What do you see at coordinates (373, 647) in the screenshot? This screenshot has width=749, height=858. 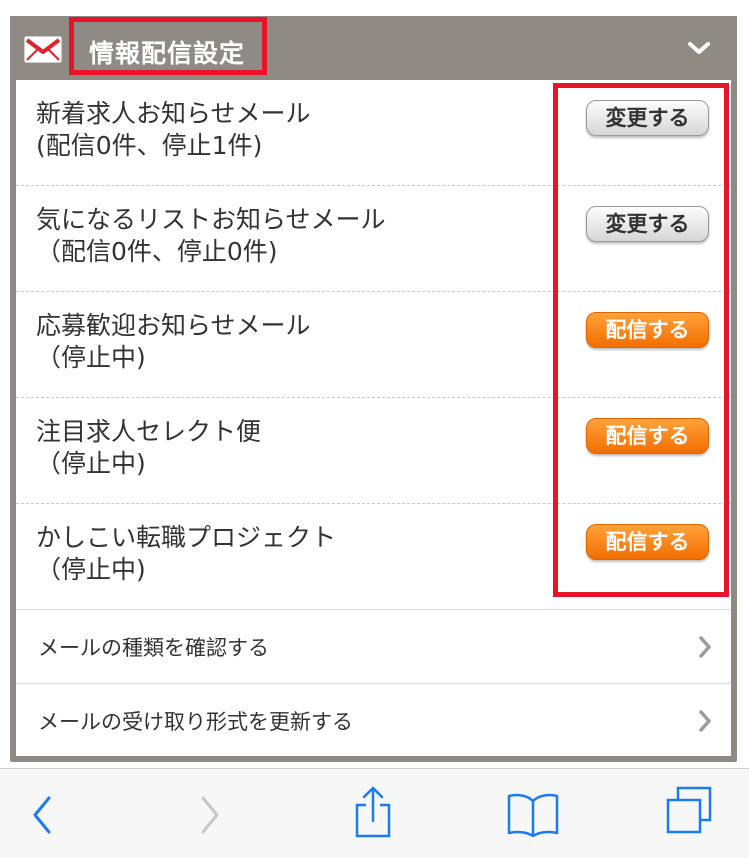 I see `check-mail-types-link: メールの種類を確認する` at bounding box center [373, 647].